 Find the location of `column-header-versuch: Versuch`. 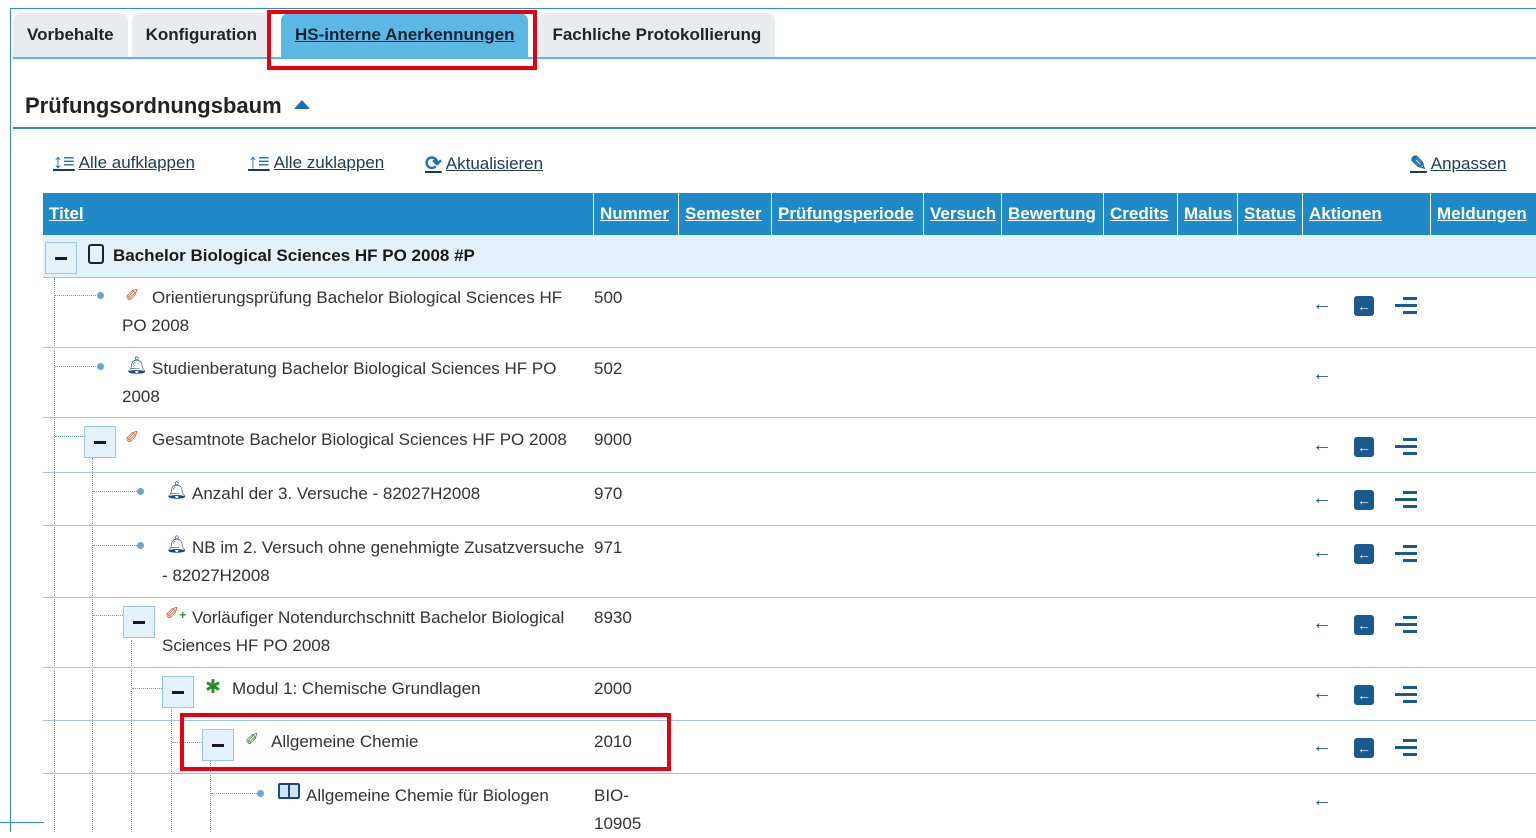

column-header-versuch: Versuch is located at coordinates (962, 214).